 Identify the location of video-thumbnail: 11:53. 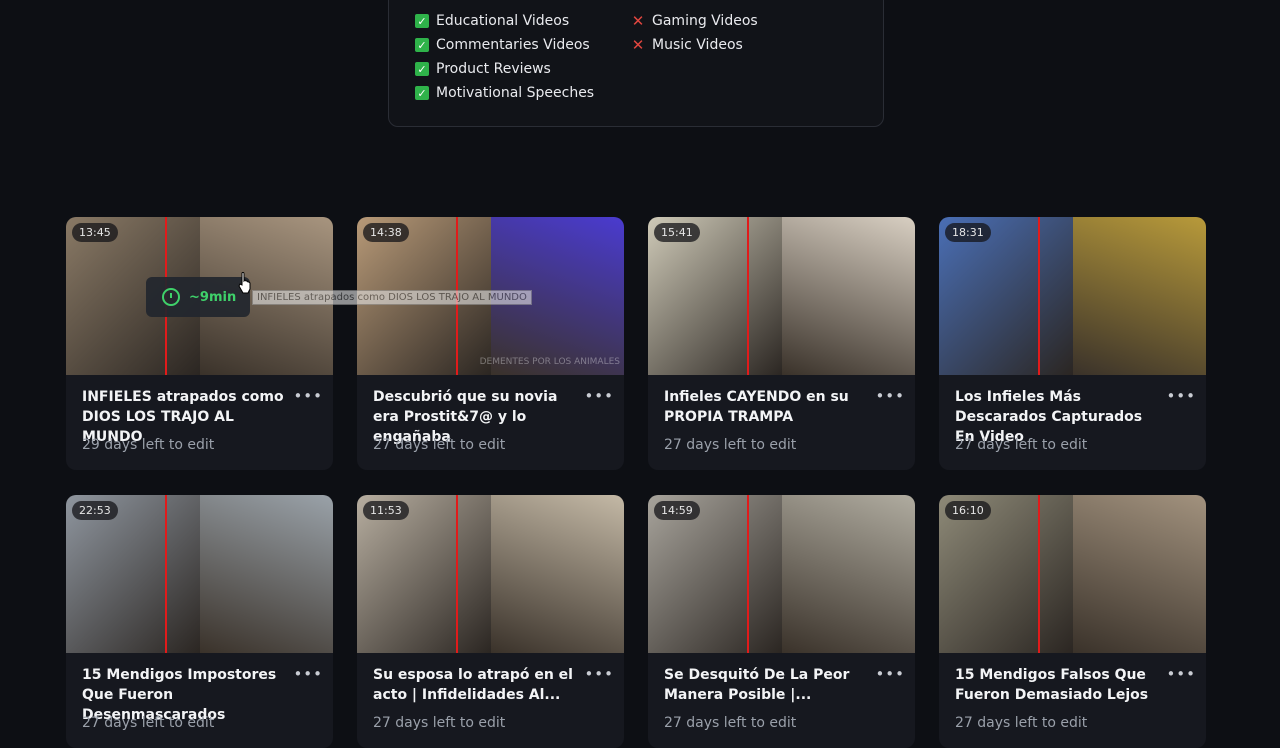
(490, 574).